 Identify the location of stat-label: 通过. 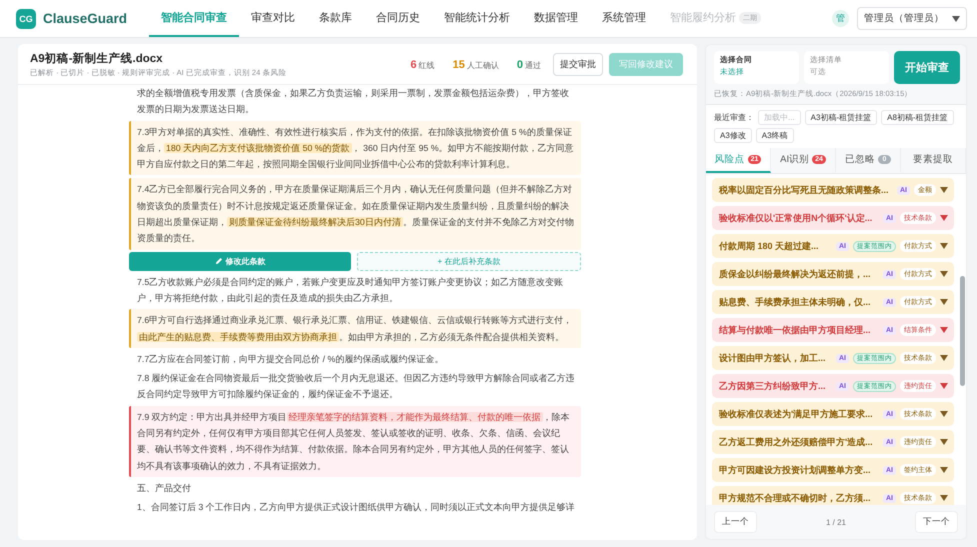
(533, 65).